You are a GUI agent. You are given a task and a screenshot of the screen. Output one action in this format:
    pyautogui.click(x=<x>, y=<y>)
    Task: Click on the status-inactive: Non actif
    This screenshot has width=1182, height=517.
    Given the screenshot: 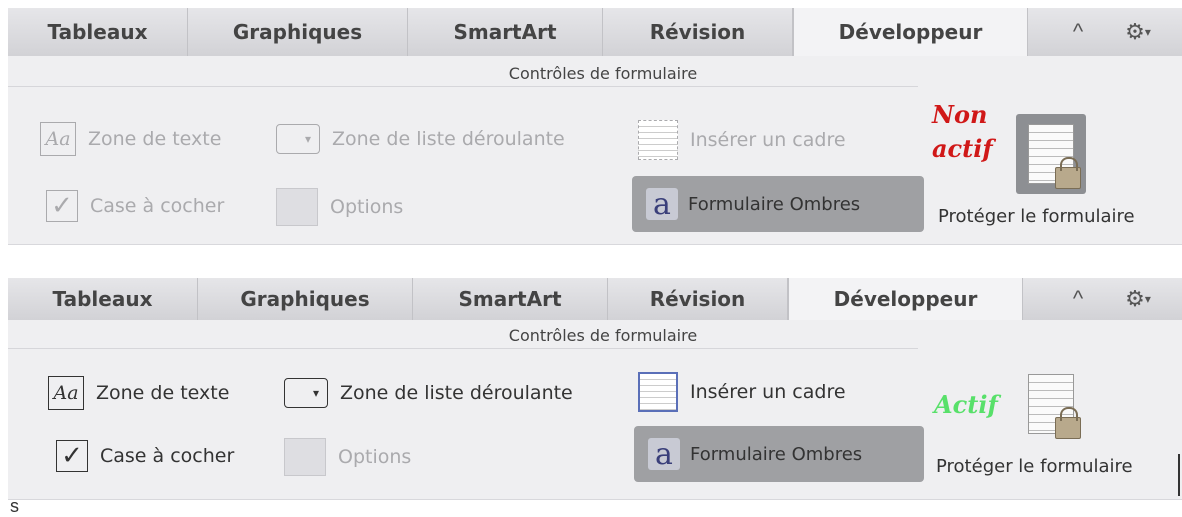 What is the action you would take?
    pyautogui.click(x=962, y=132)
    